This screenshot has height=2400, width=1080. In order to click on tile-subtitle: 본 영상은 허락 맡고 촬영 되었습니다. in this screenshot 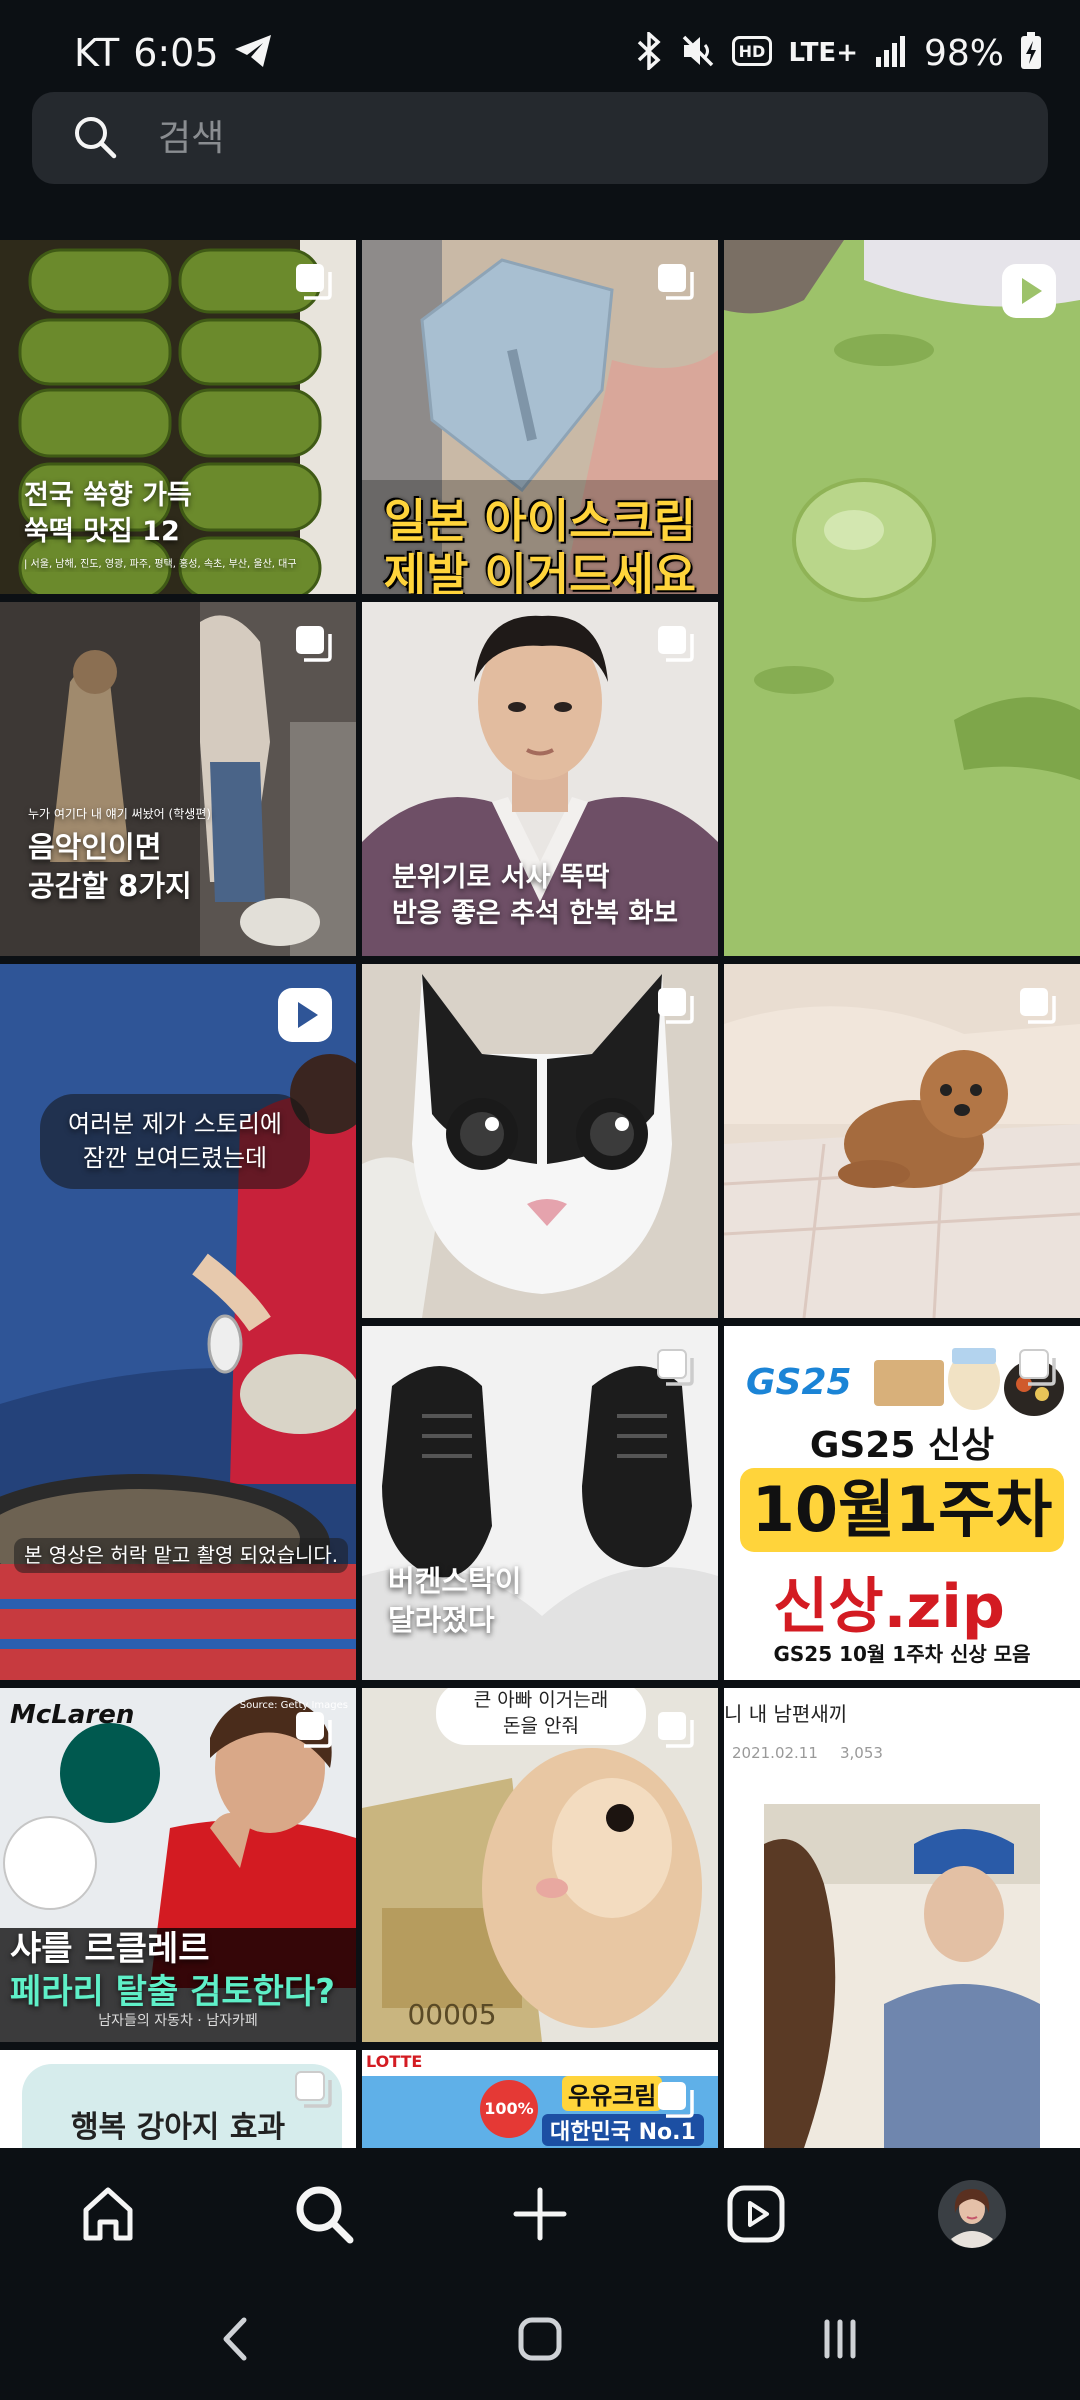, I will do `click(181, 1555)`.